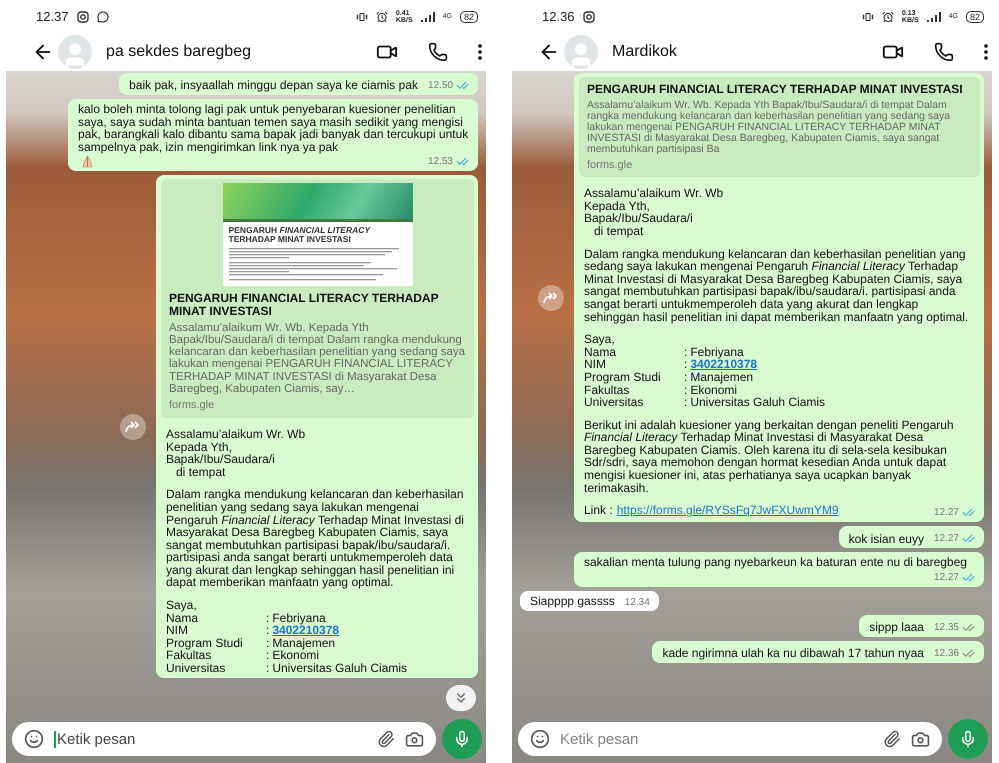 Image resolution: width=999 pixels, height=763 pixels. Describe the element at coordinates (226, 52) in the screenshot. I see `contact-name: pa sekdes baregbeg` at that location.